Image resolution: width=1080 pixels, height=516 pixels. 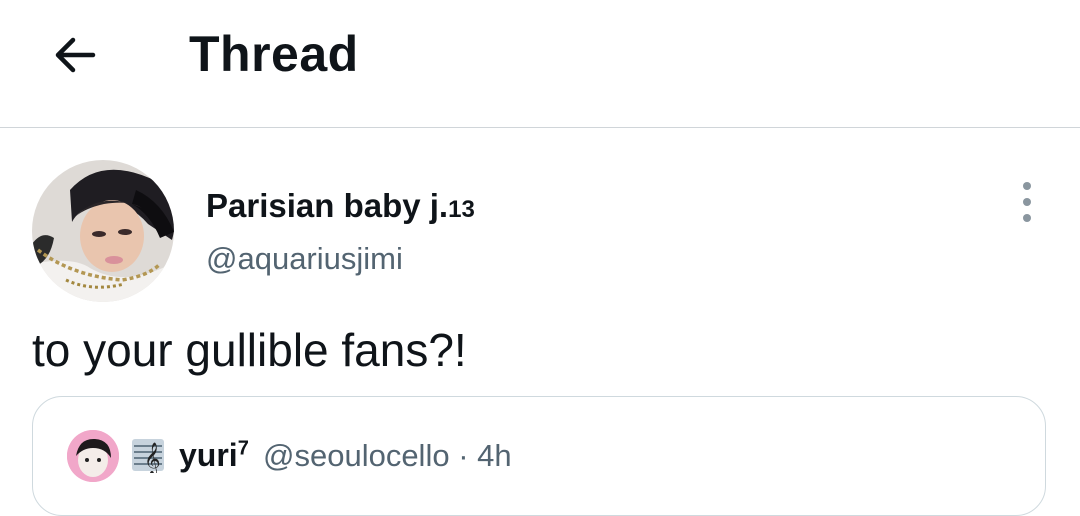 What do you see at coordinates (103, 231) in the screenshot?
I see `author-avatar` at bounding box center [103, 231].